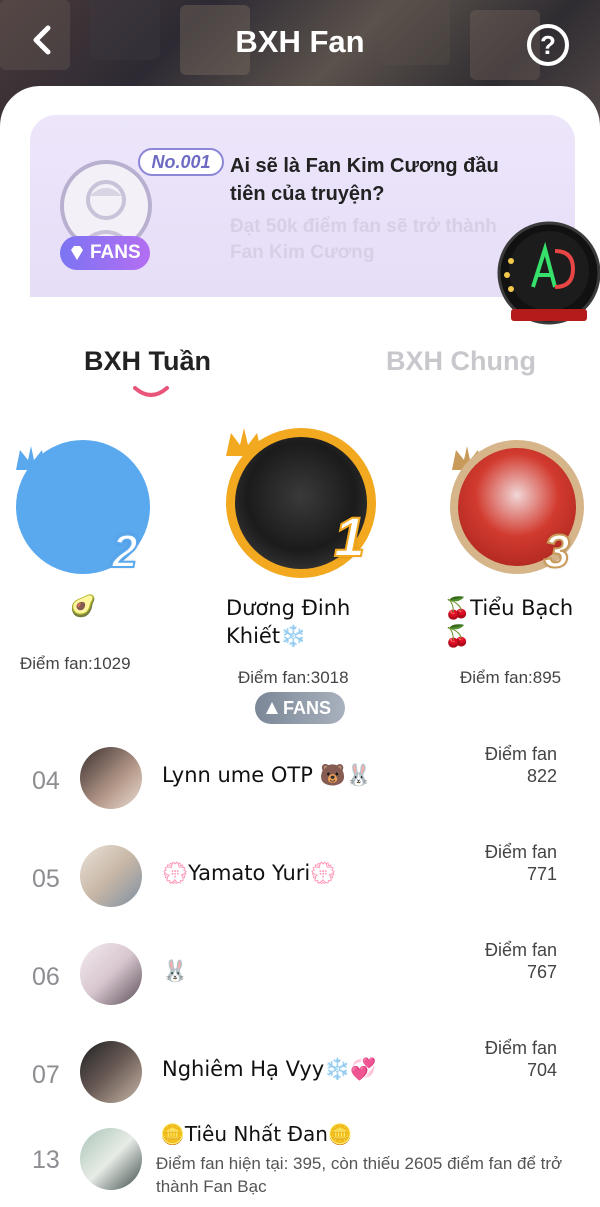  I want to click on logo-icon, so click(548, 273).